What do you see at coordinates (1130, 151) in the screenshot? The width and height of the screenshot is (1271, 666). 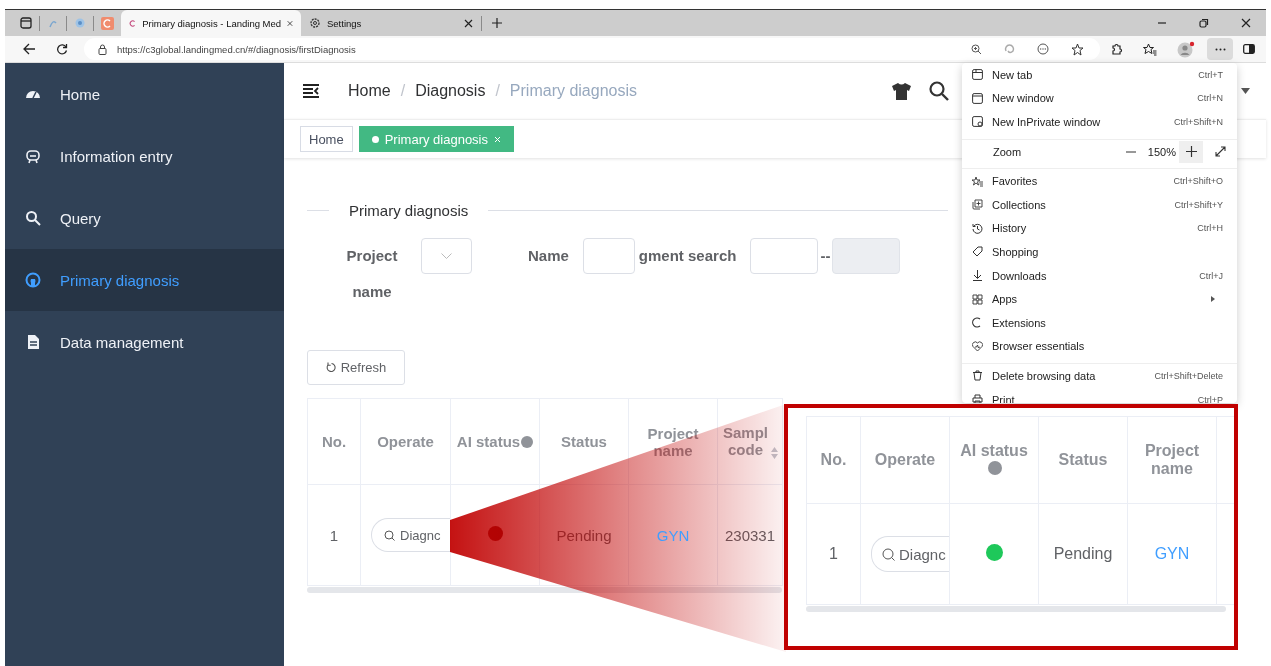 I see `zoom-out-icon` at bounding box center [1130, 151].